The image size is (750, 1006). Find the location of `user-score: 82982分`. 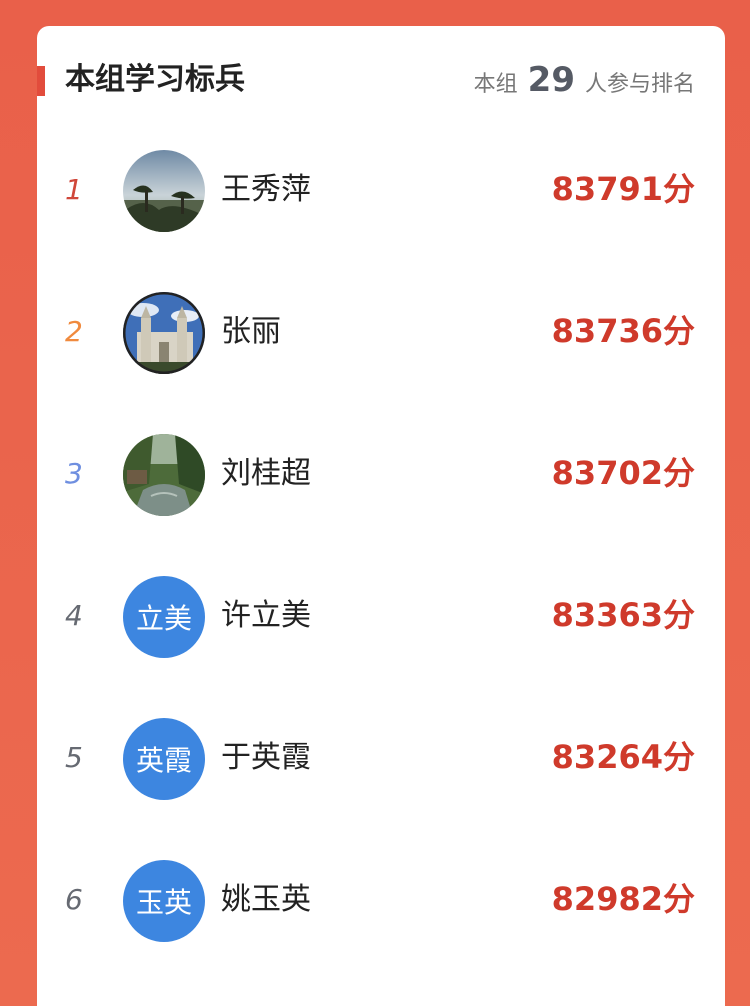

user-score: 82982分 is located at coordinates (623, 899).